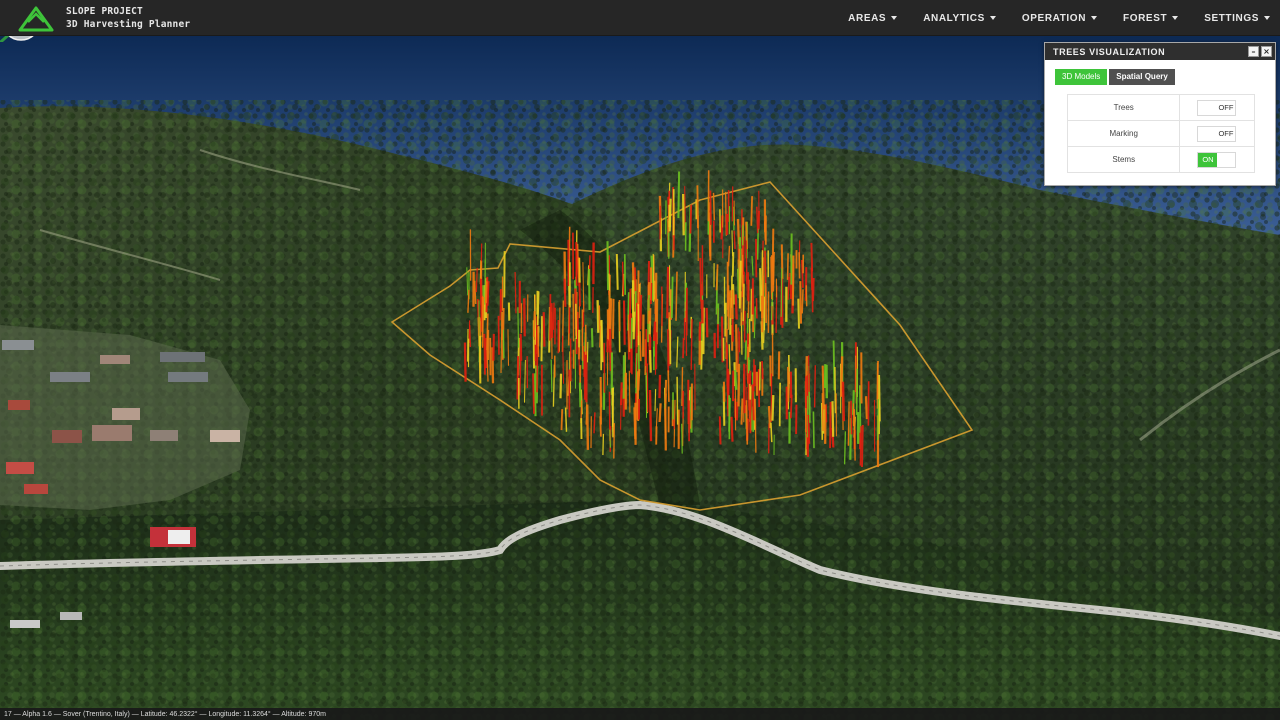 This screenshot has height=720, width=1280. Describe the element at coordinates (1160, 51) in the screenshot. I see `panel-header: TREES VISUALIZATION – ×` at that location.